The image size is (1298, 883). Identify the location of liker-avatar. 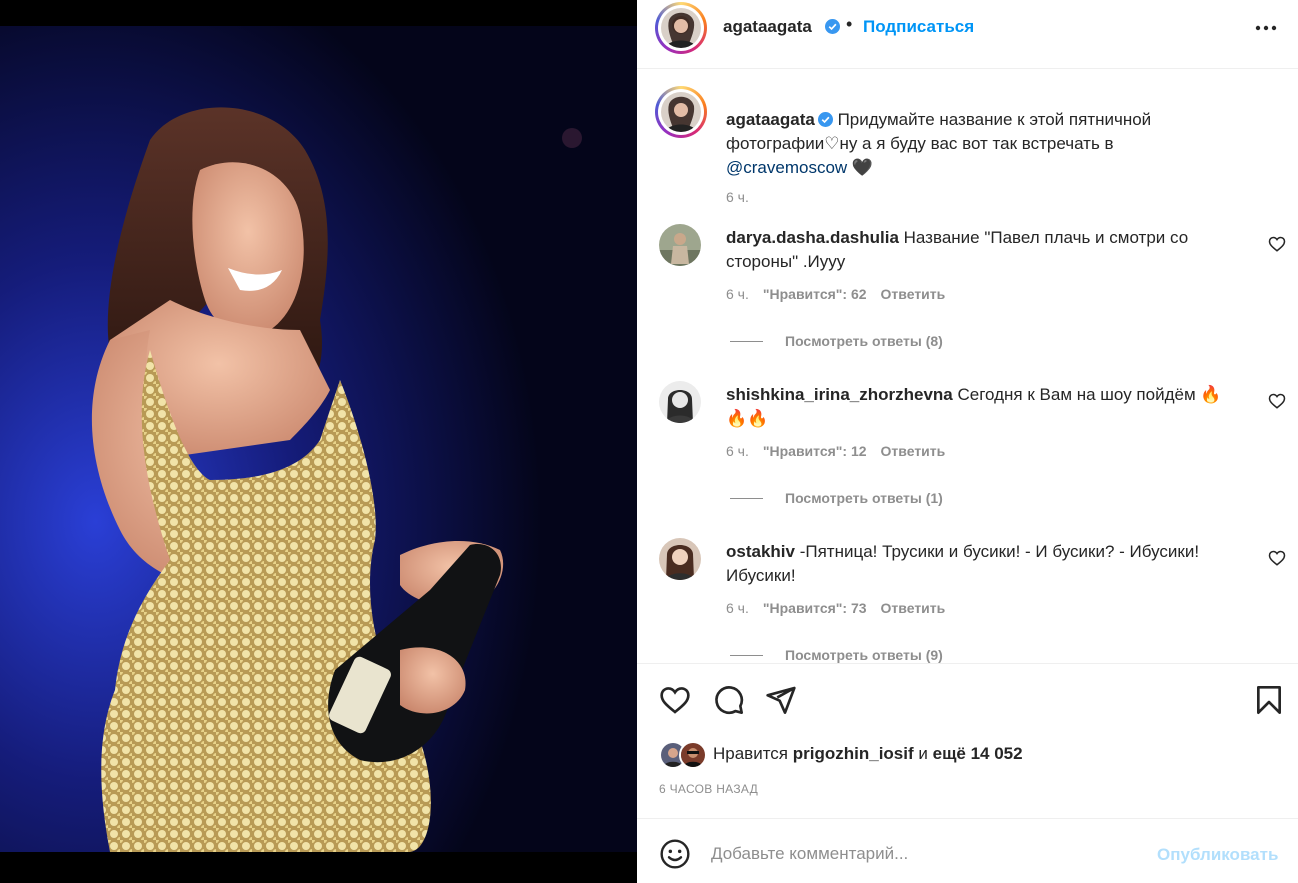
(693, 755).